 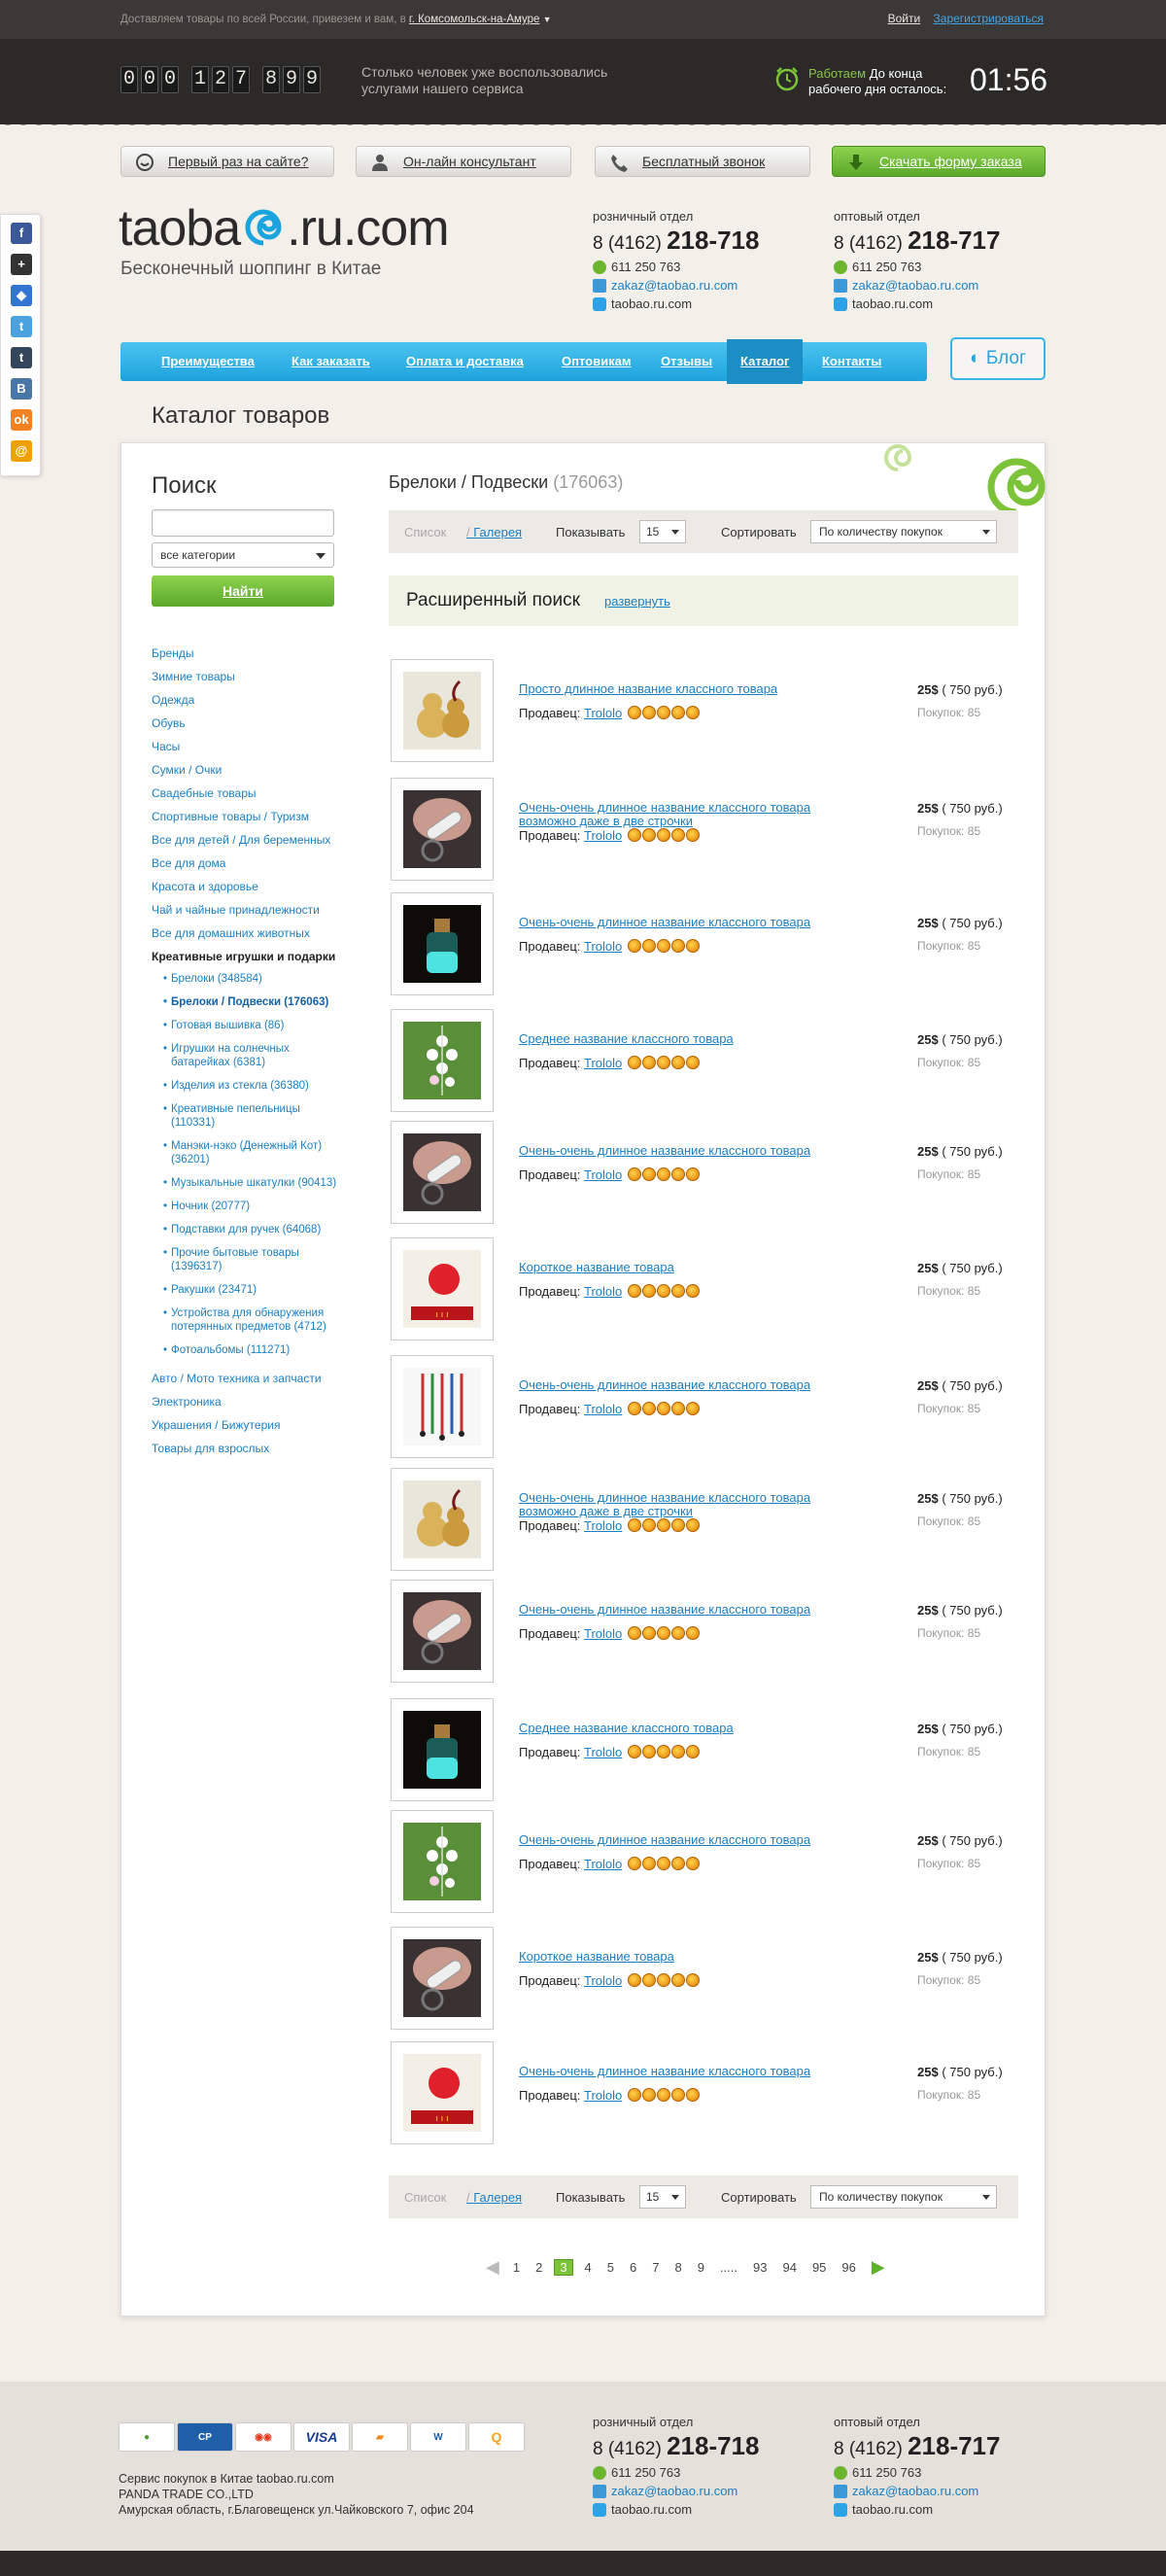 I want to click on category-link: Одежда, so click(x=249, y=700).